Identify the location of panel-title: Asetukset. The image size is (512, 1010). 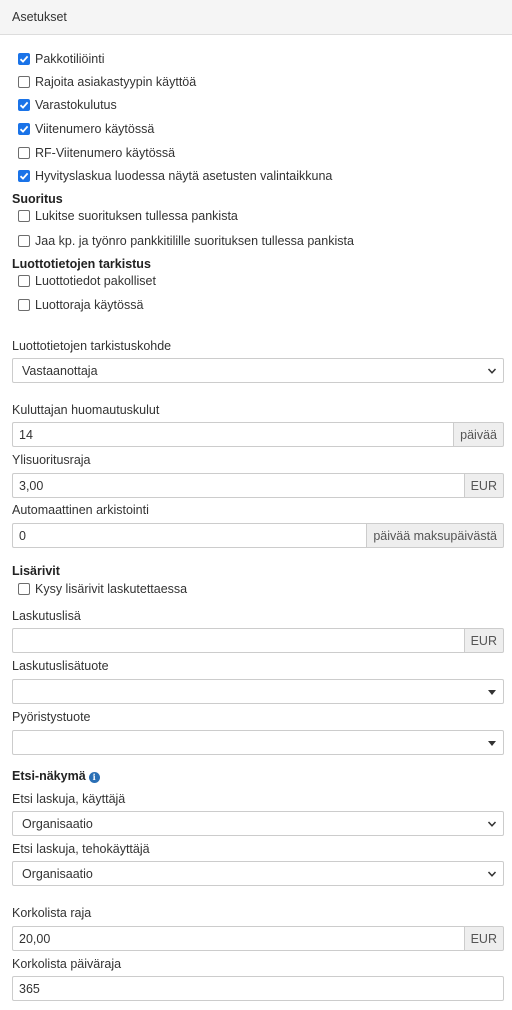
(39, 17).